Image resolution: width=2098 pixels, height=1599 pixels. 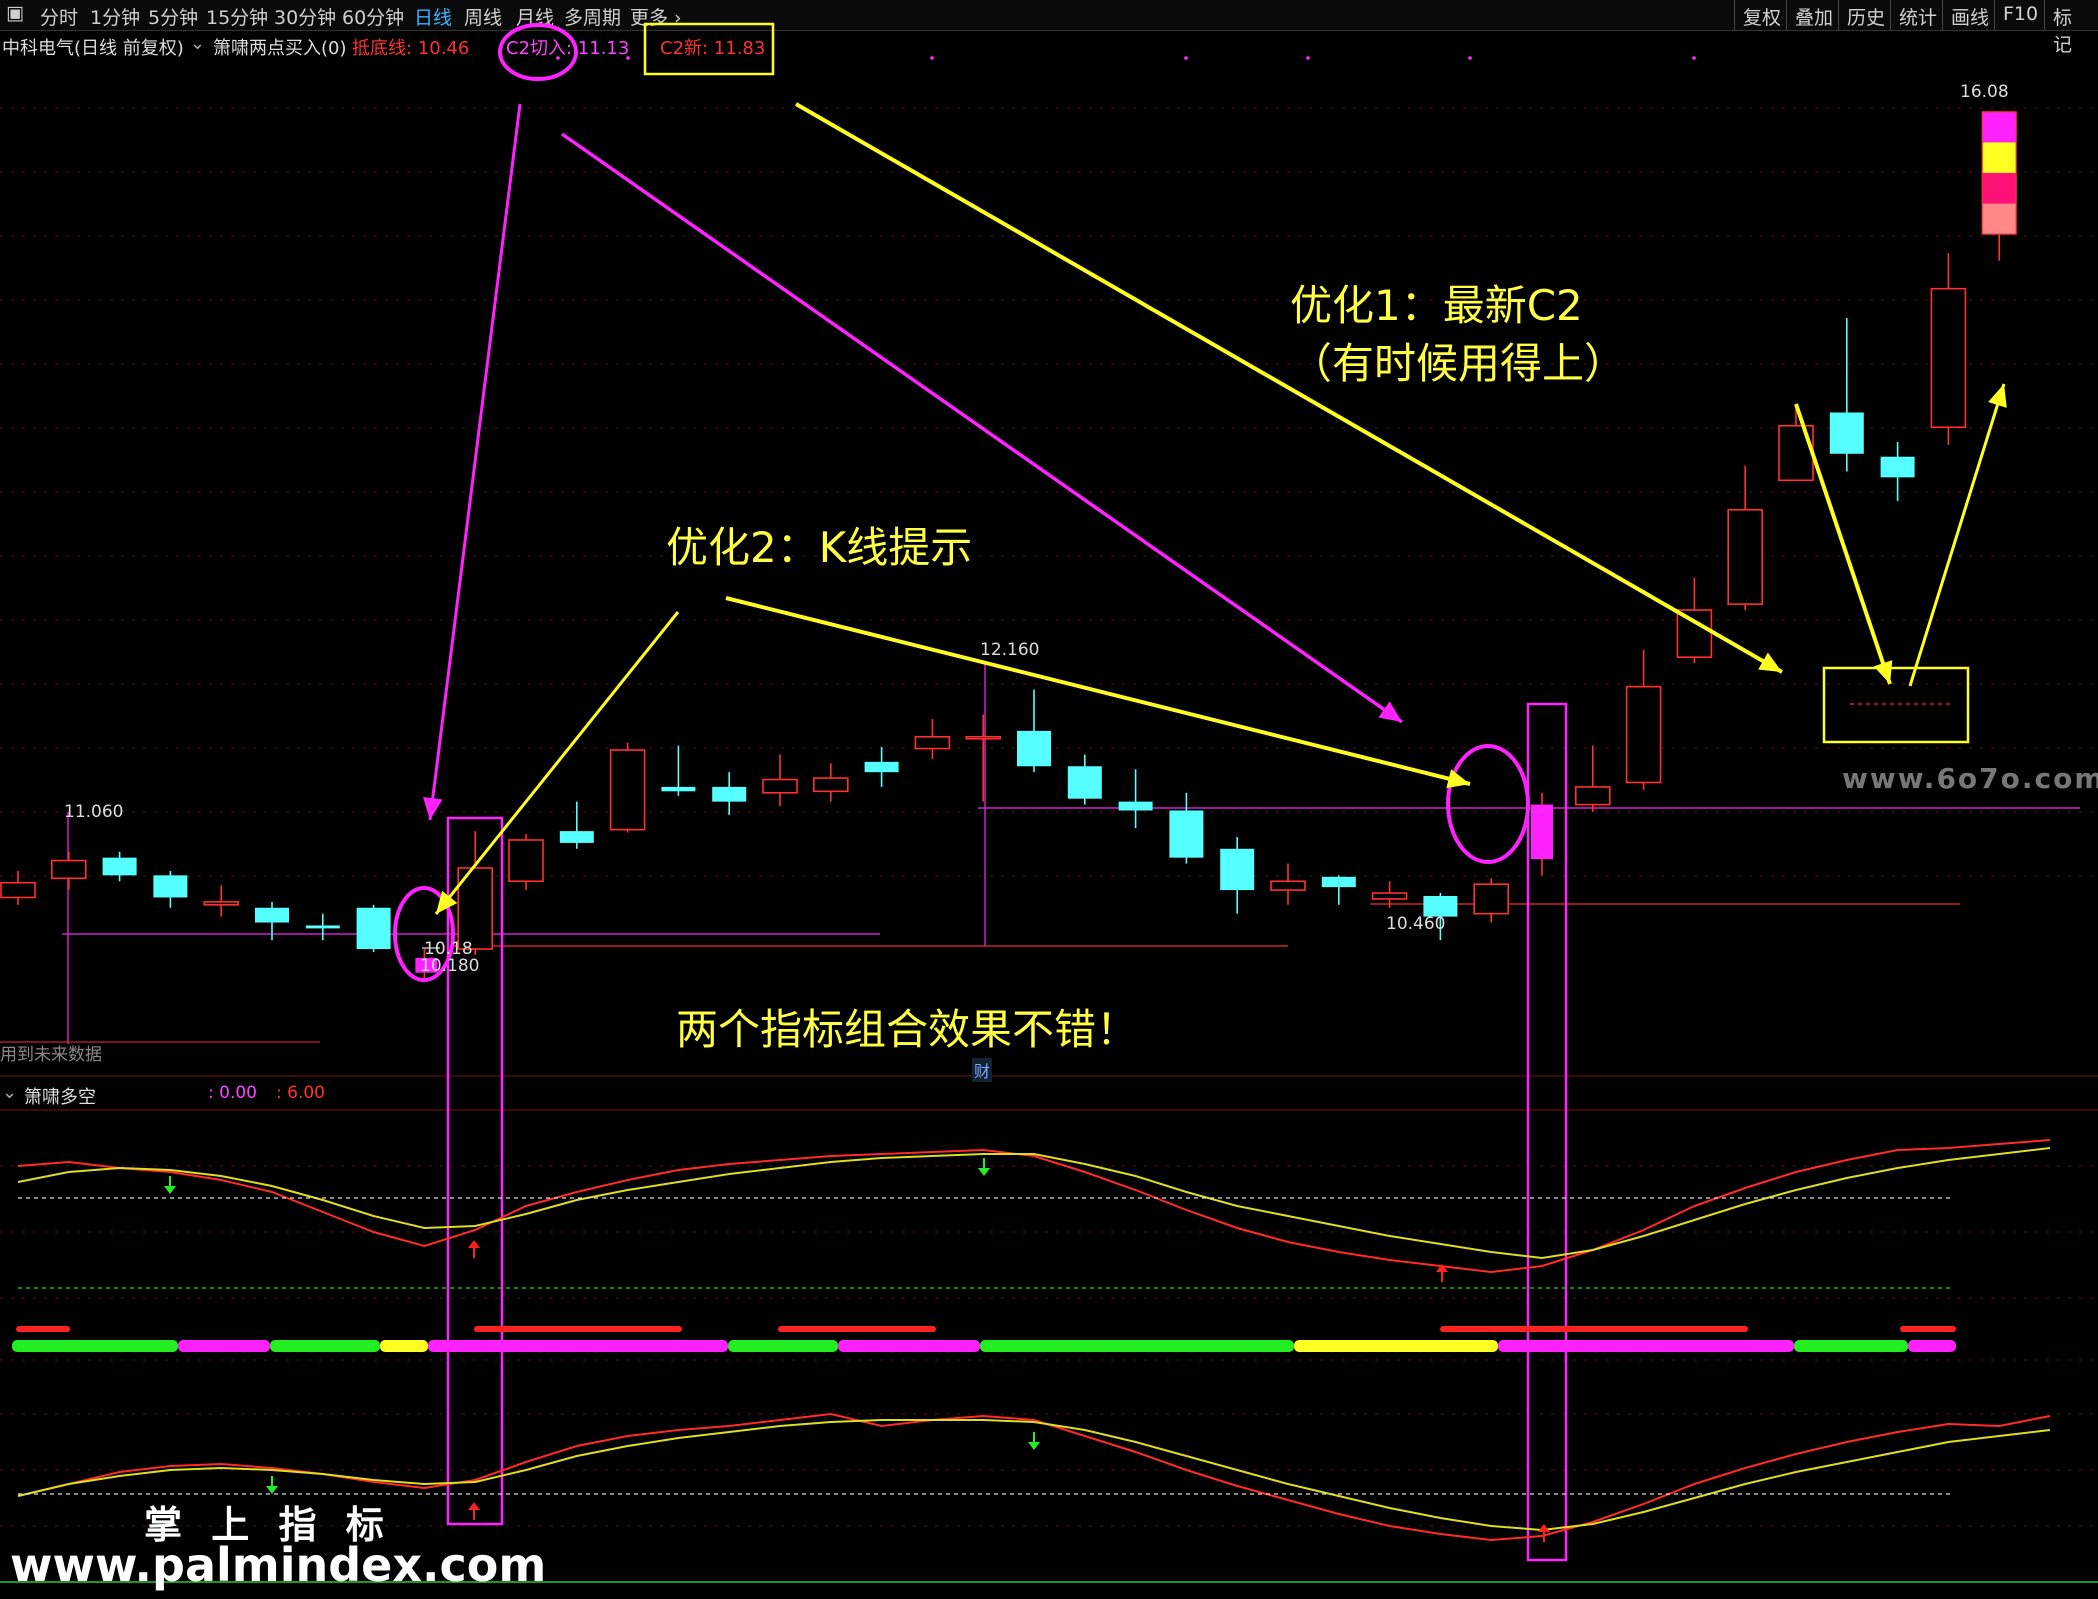 I want to click on osc2-sell-1-tip, so click(x=272, y=1490).